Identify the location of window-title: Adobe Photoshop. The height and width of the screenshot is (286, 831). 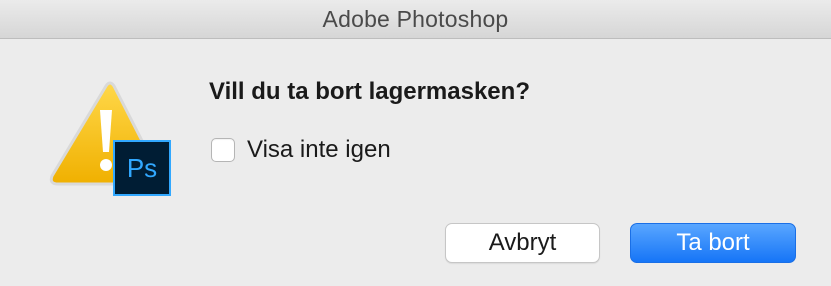
(415, 18).